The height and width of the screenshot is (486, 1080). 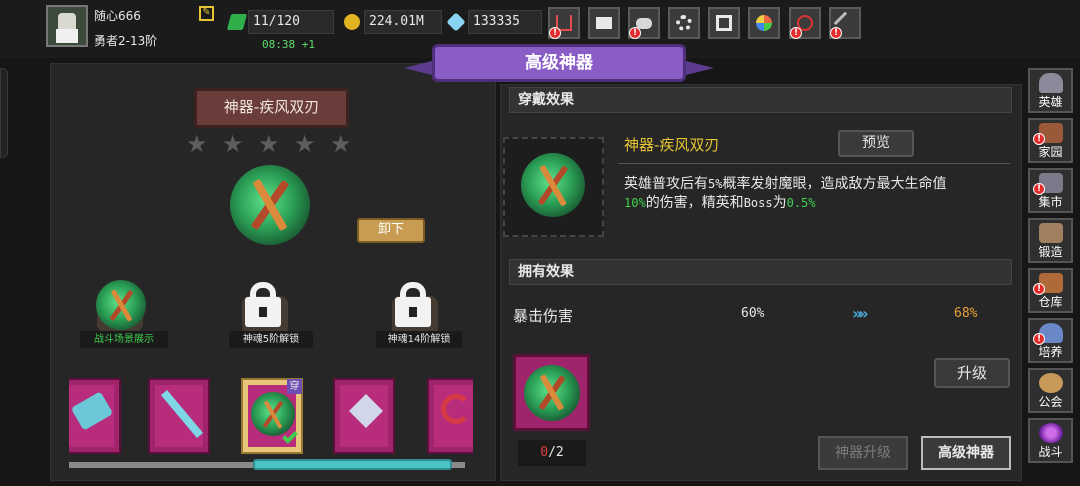 What do you see at coordinates (814, 163) in the screenshot?
I see `divider` at bounding box center [814, 163].